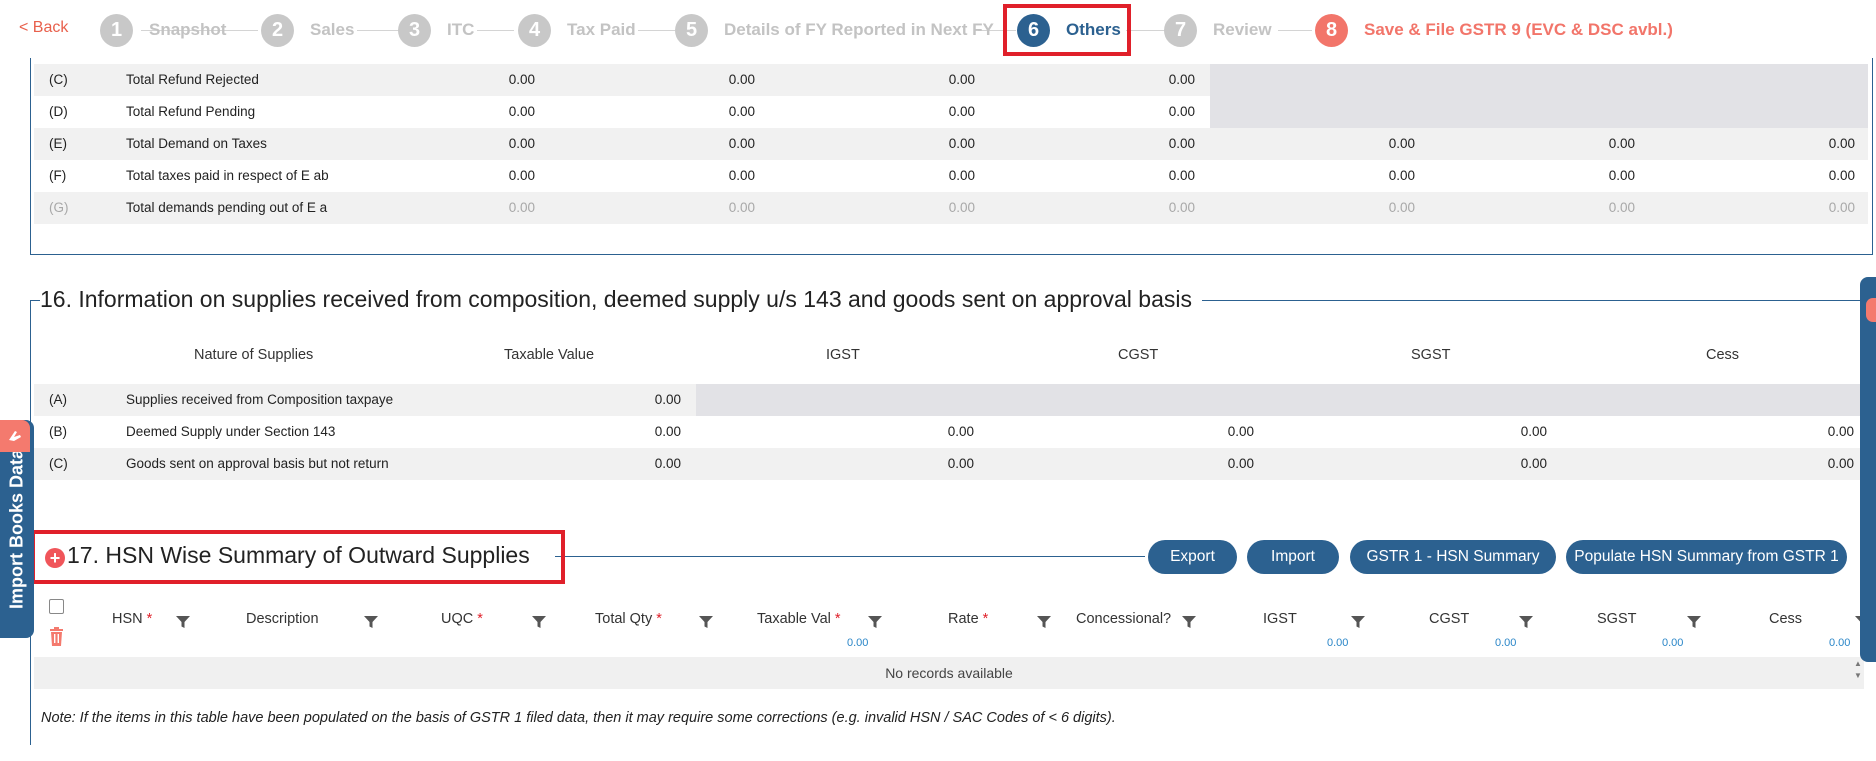 Image resolution: width=1876 pixels, height=761 pixels. Describe the element at coordinates (691, 30) in the screenshot. I see `step-number: 5` at that location.